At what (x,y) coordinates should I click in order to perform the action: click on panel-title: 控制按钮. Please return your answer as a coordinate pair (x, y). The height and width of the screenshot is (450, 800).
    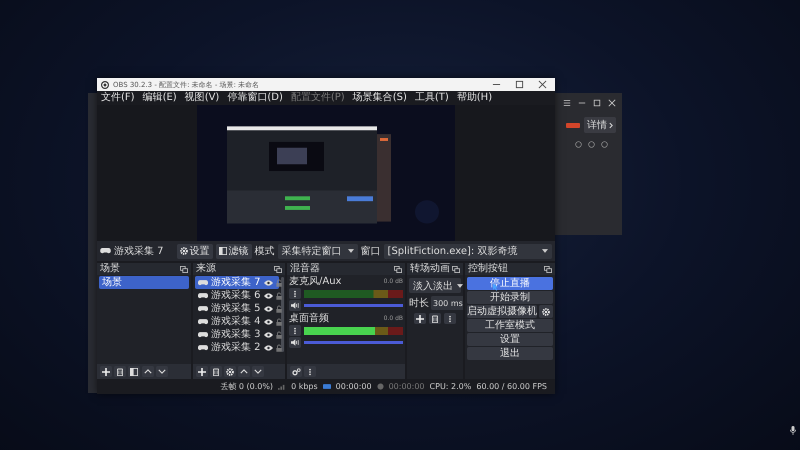
    Looking at the image, I should click on (488, 269).